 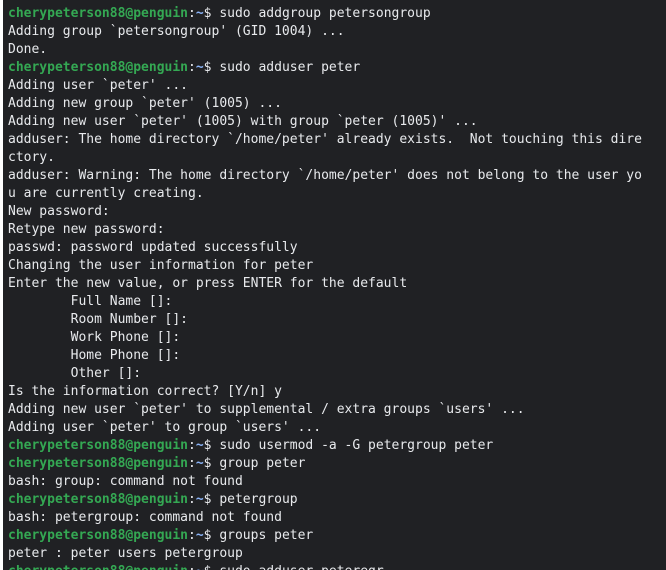 What do you see at coordinates (145, 391) in the screenshot?
I see `output-line: Is the information correct? [Y/n] y` at bounding box center [145, 391].